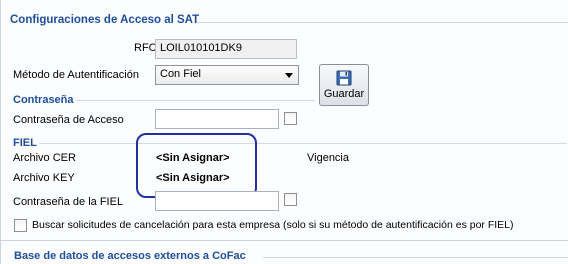 This screenshot has width=568, height=264. I want to click on vigencia-label: Vigencia, so click(328, 158).